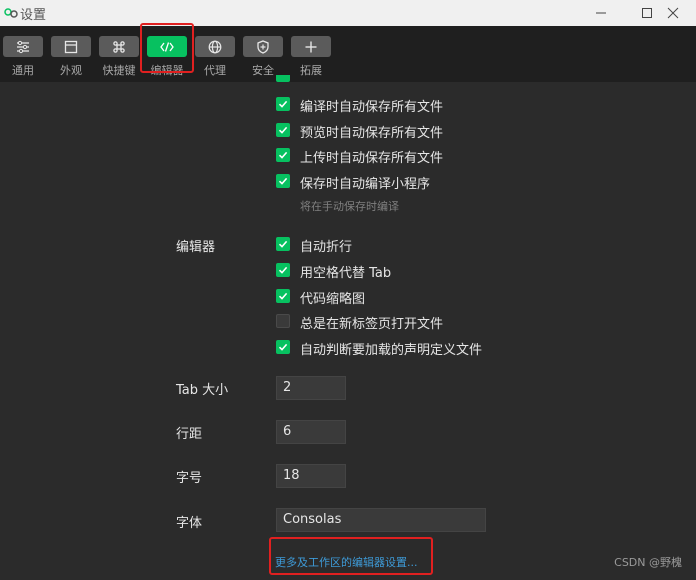  I want to click on font-size-label: 字号, so click(189, 478).